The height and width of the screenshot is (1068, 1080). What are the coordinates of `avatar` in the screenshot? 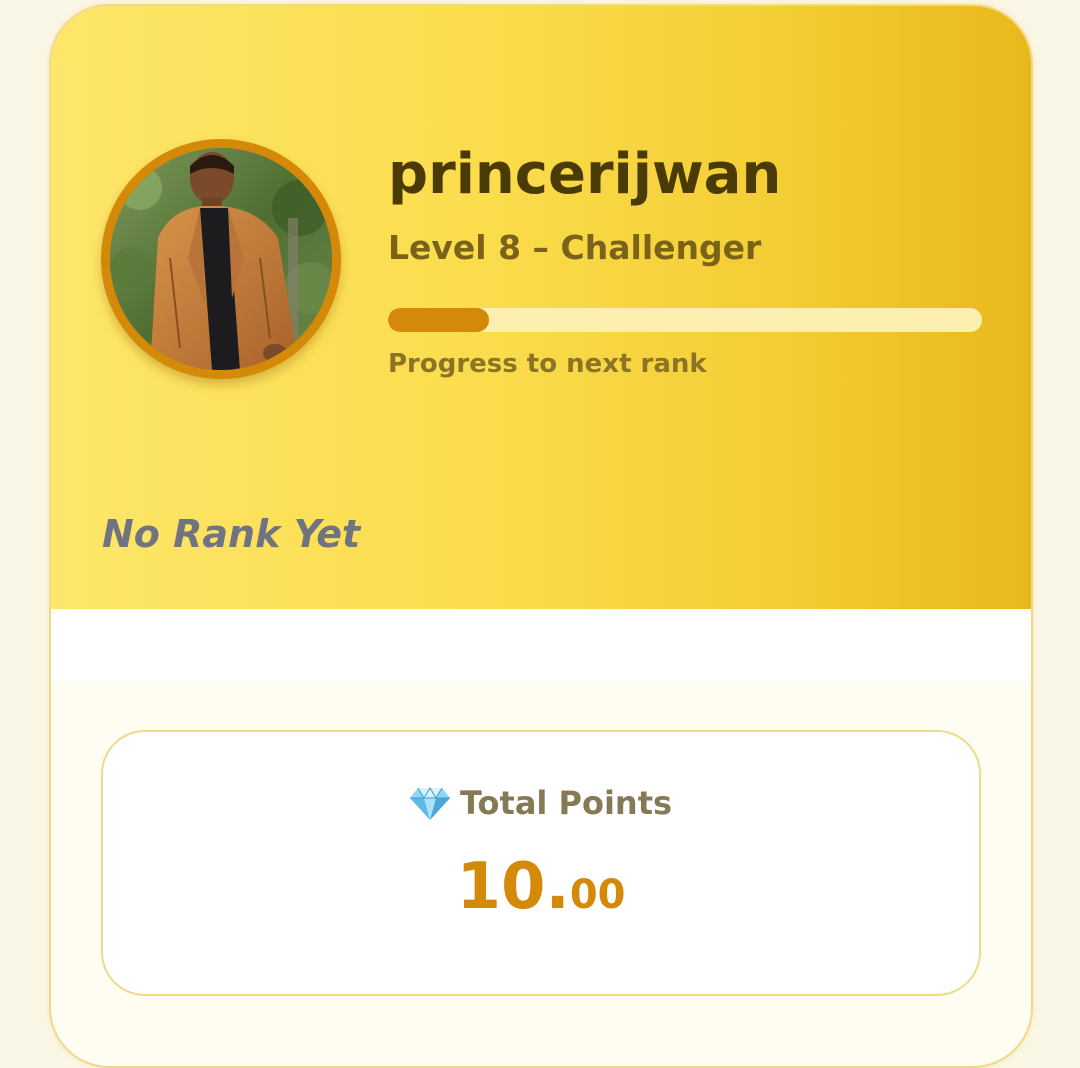 It's located at (221, 259).